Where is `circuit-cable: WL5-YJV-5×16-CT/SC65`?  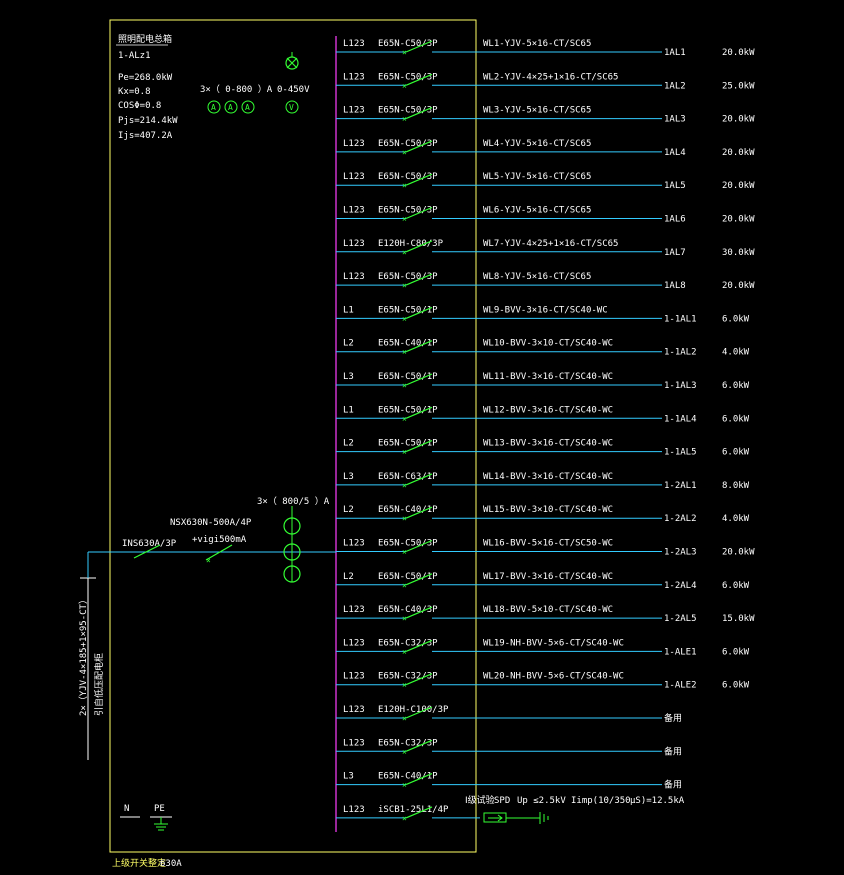 circuit-cable: WL5-YJV-5×16-CT/SC65 is located at coordinates (537, 177).